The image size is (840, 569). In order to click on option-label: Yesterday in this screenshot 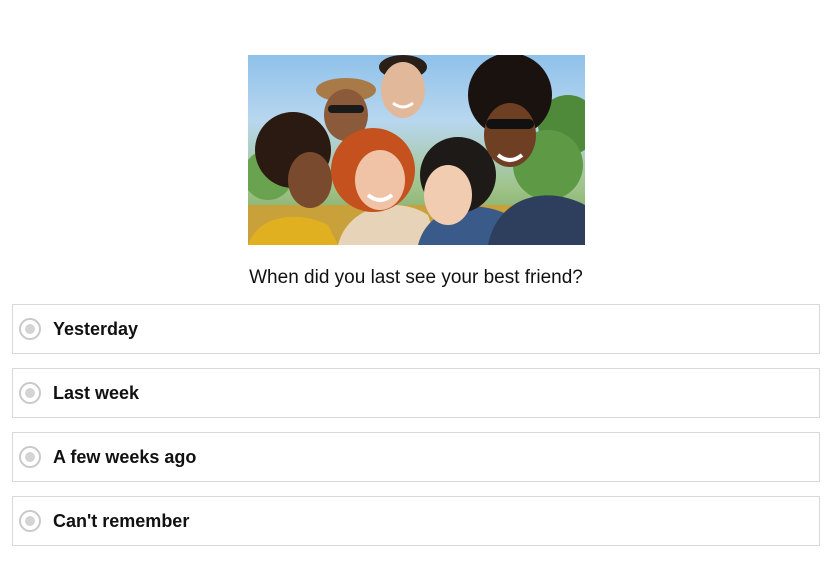, I will do `click(96, 328)`.